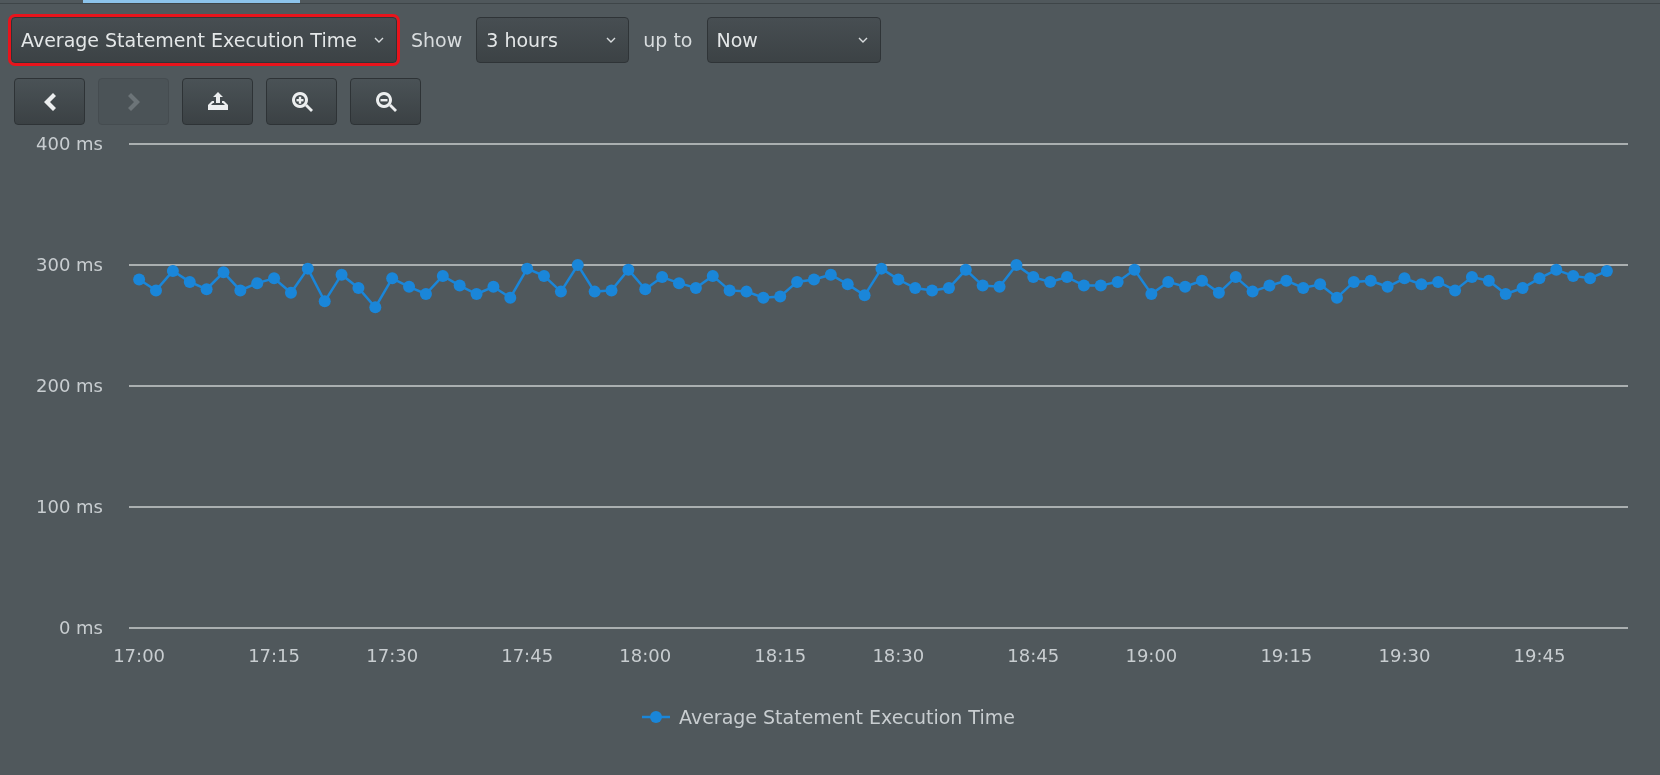  What do you see at coordinates (668, 40) in the screenshot?
I see `up-to-label: up to` at bounding box center [668, 40].